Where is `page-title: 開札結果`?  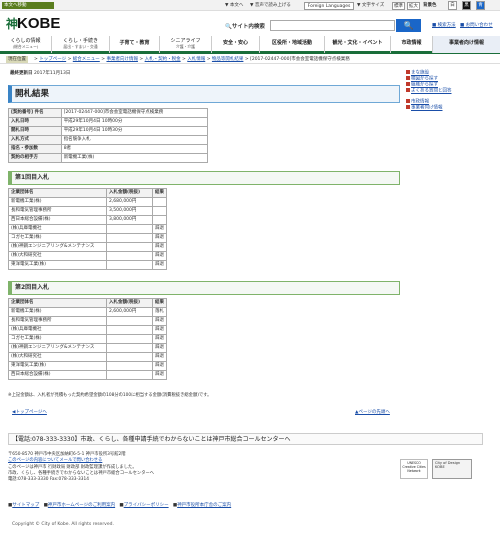
page-title: 開札結果 is located at coordinates (204, 94).